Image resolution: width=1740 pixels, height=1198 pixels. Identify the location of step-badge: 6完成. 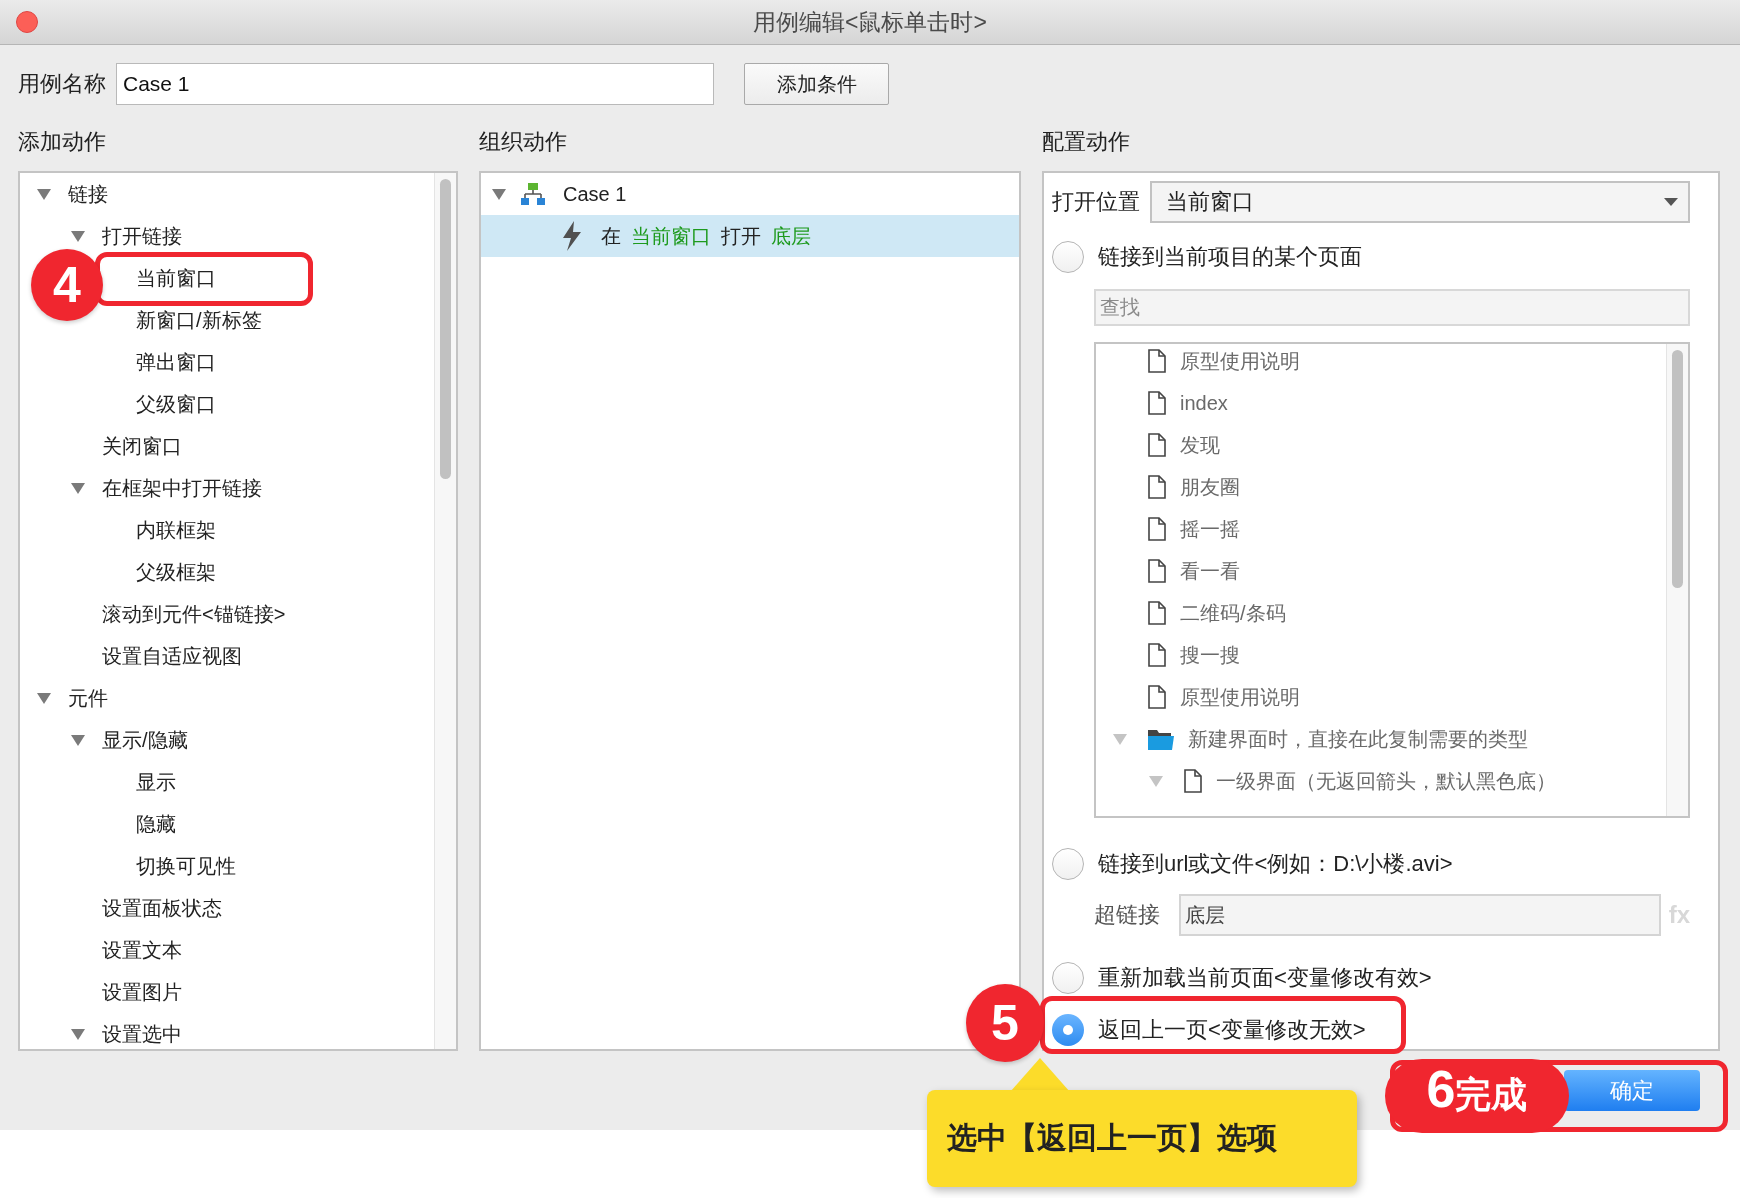
(1477, 1096).